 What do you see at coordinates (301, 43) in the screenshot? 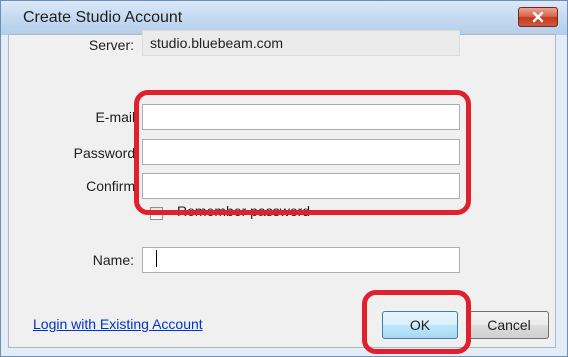
I see `server-value: studio.bluebeam.com` at bounding box center [301, 43].